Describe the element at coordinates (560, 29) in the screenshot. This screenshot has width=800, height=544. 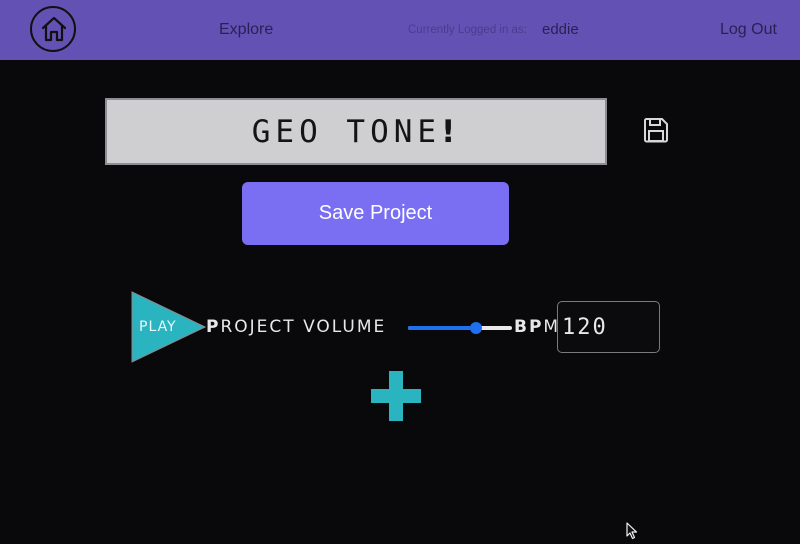
I see `username-label: eddie` at that location.